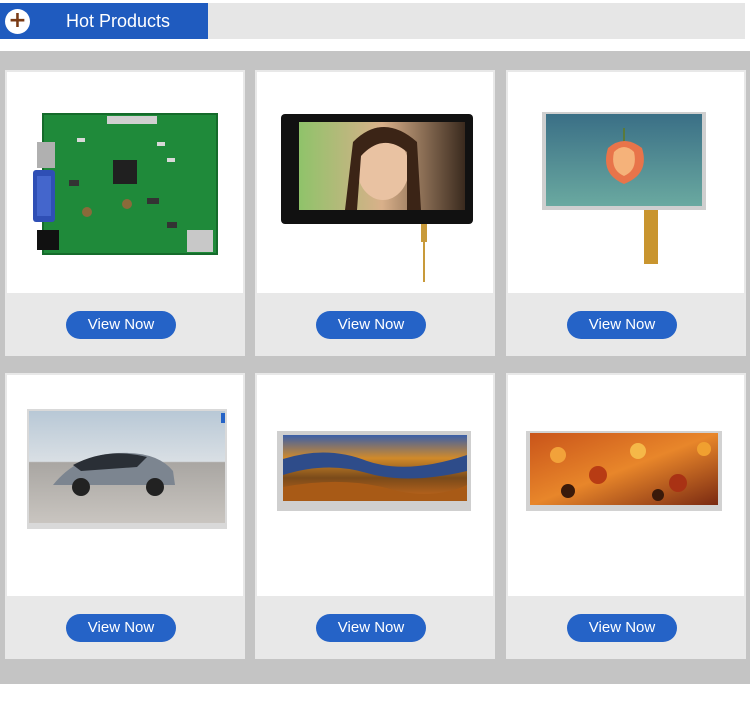  I want to click on product-image-bar-lcd-landscape, so click(375, 485).